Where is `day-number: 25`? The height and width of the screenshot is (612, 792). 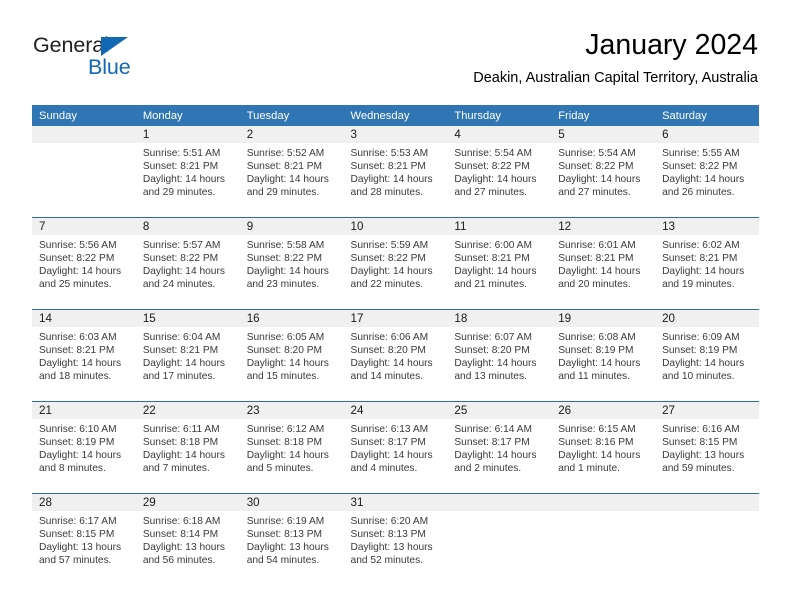 day-number: 25 is located at coordinates (499, 410).